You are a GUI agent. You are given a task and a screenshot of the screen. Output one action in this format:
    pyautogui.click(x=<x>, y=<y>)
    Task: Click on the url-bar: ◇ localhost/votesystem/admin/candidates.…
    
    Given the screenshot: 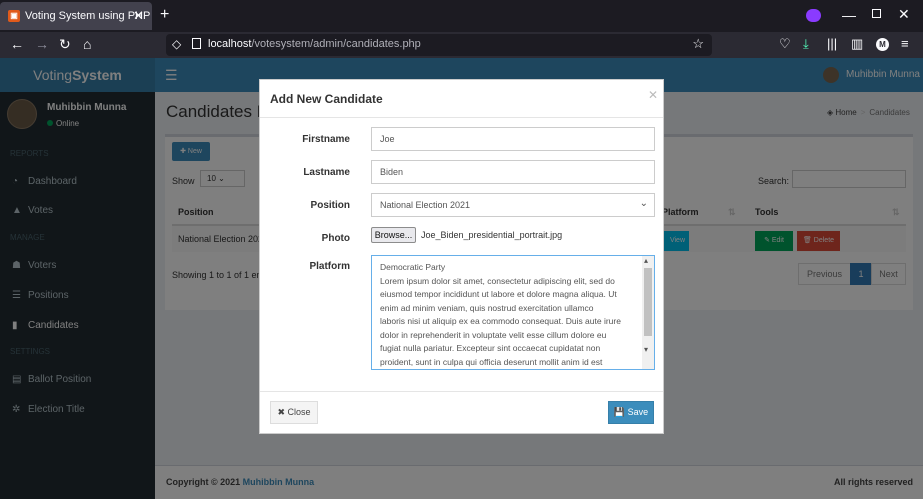 What is the action you would take?
    pyautogui.click(x=439, y=45)
    